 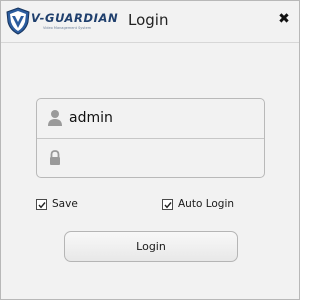 I want to click on username-field, so click(x=150, y=118).